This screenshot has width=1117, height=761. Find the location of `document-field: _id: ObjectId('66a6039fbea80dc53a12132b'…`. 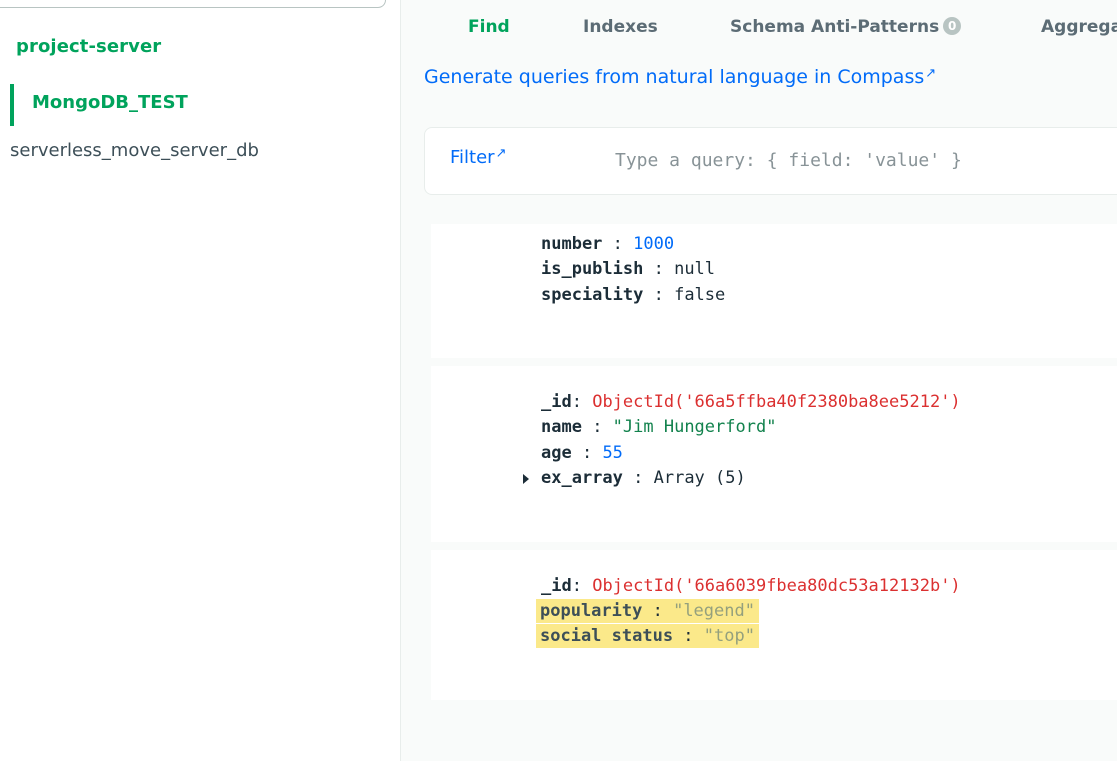

document-field: _id: ObjectId('66a6039fbea80dc53a12132b'… is located at coordinates (751, 586).